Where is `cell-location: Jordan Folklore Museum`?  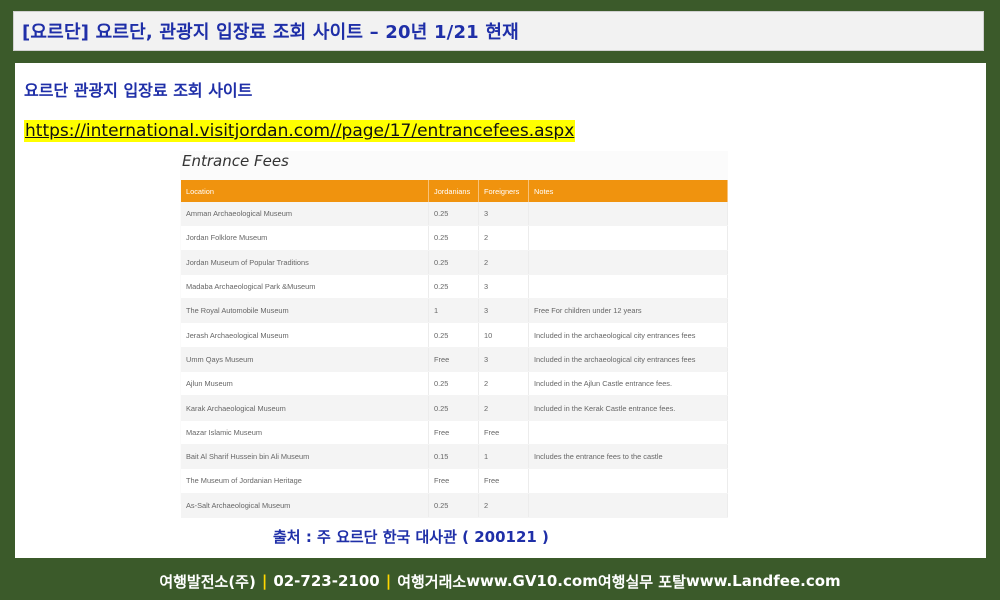 cell-location: Jordan Folklore Museum is located at coordinates (305, 238).